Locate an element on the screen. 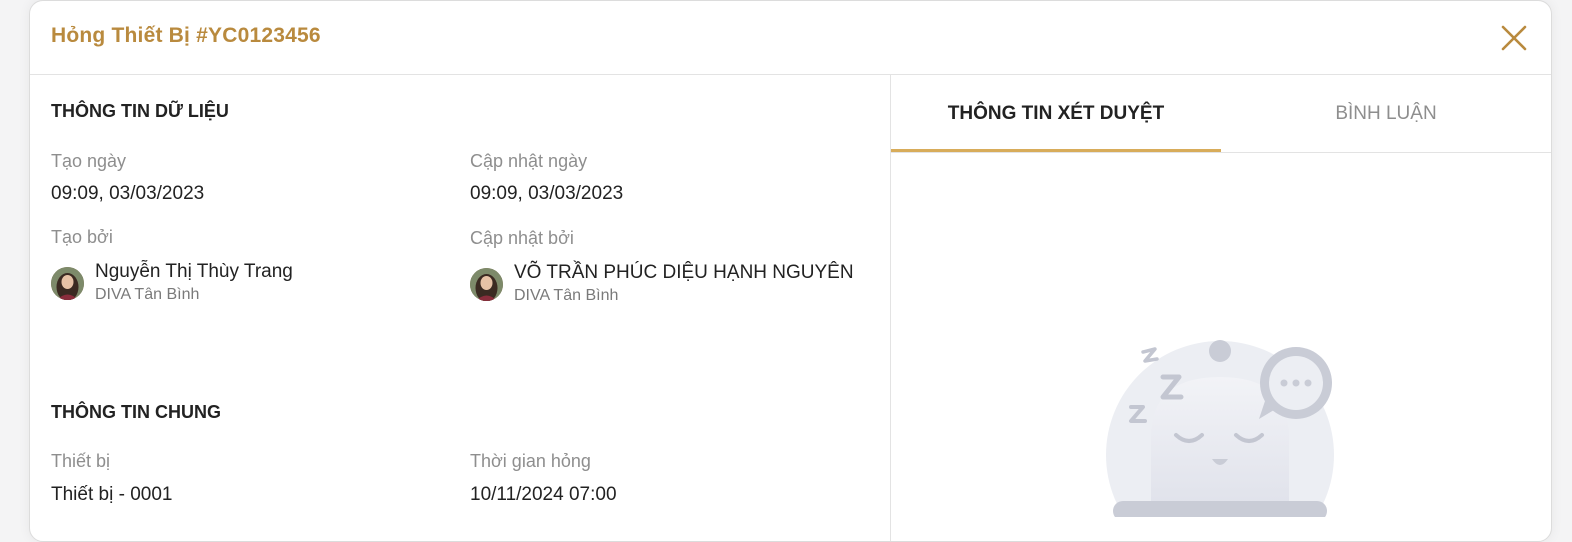 This screenshot has height=542, width=1572. created-date-value: 09:09, 03/03/2023 is located at coordinates (128, 193).